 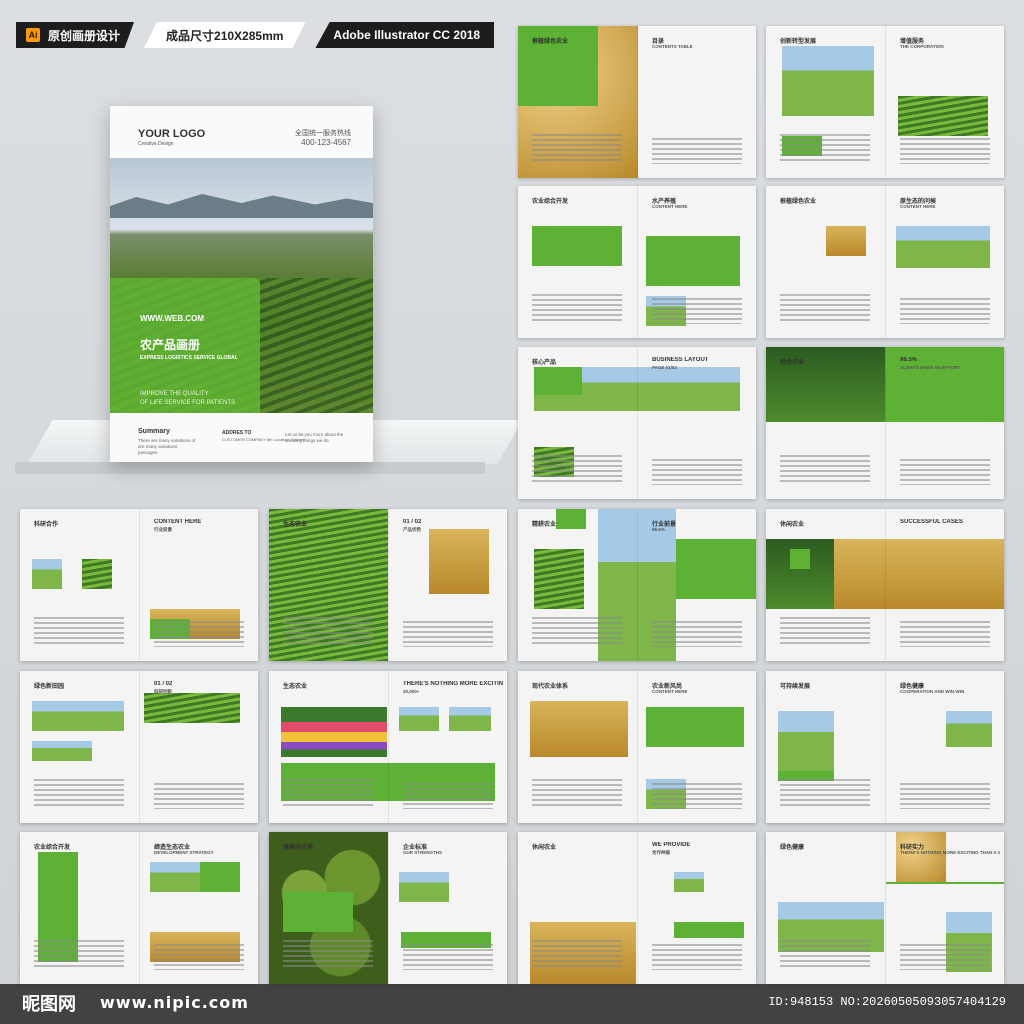 I want to click on brochure-spread: 绿色新田园 01 / 02 科研创新, so click(x=139, y=747).